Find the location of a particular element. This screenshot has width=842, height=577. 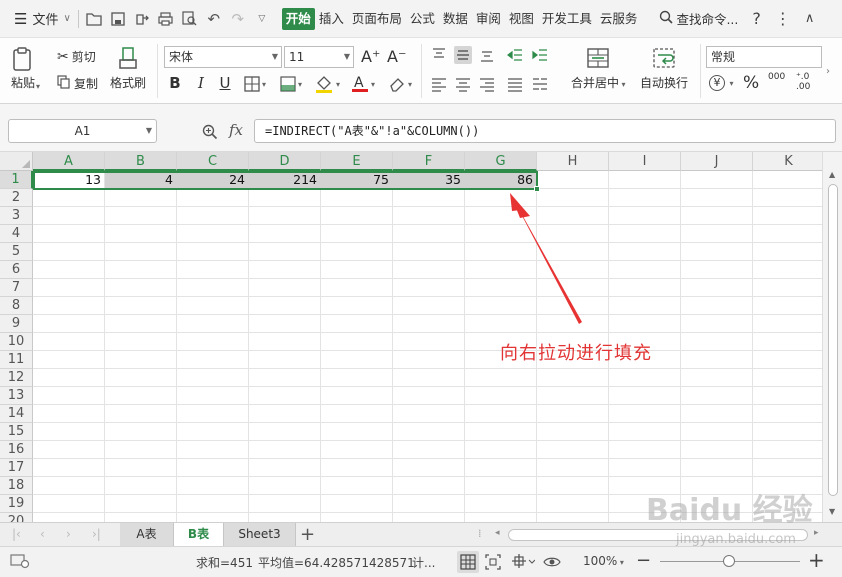

tab-splitter-icon: ⁞ is located at coordinates (480, 533).